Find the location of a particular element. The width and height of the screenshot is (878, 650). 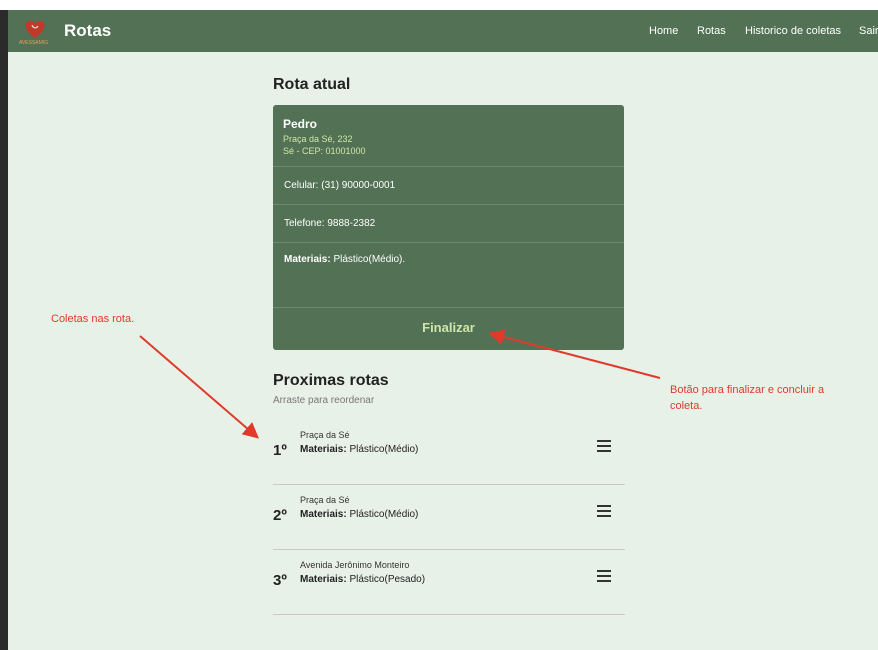

arrow-to-finalize is located at coordinates (574, 354).